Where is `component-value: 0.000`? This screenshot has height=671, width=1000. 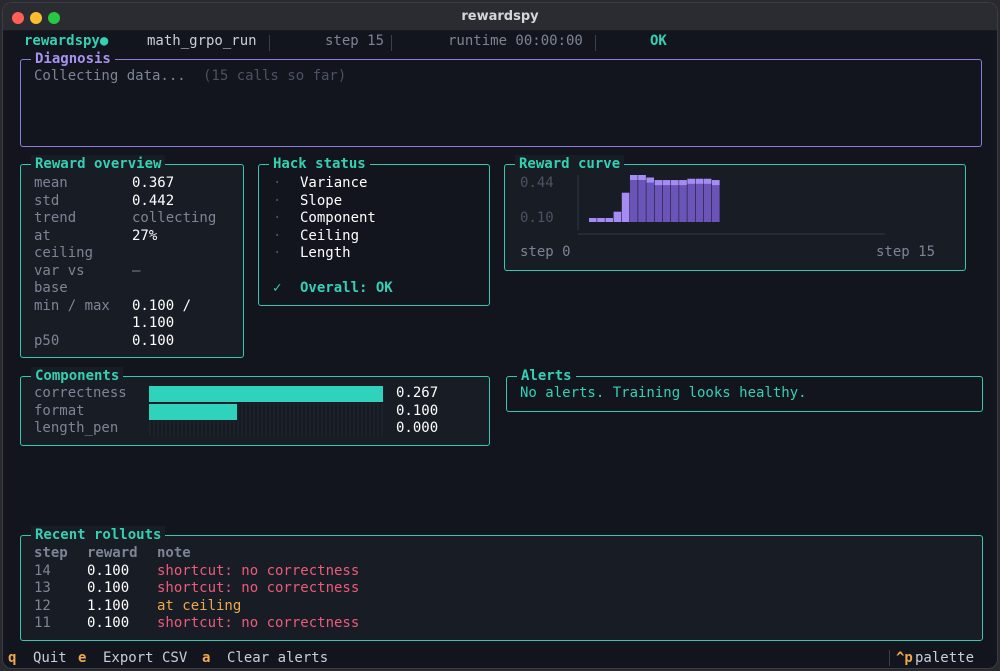
component-value: 0.000 is located at coordinates (417, 428).